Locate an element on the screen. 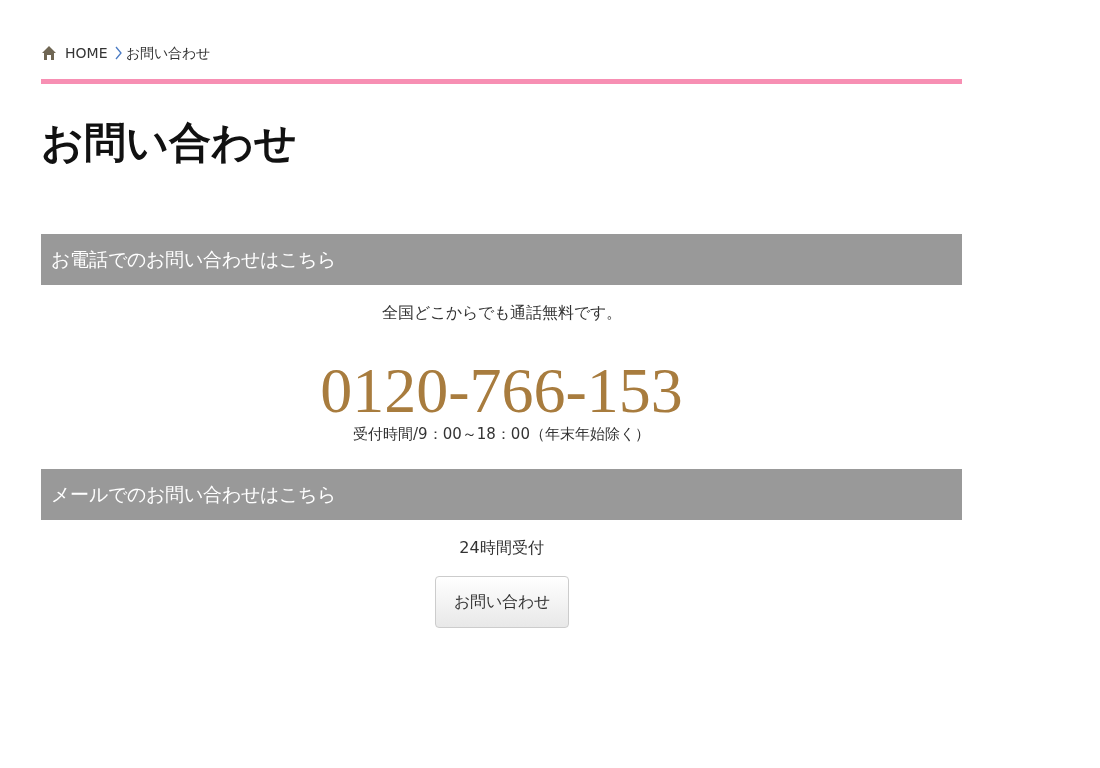 The image size is (1100, 768). phone-number: 0120-766-153 is located at coordinates (501, 390).